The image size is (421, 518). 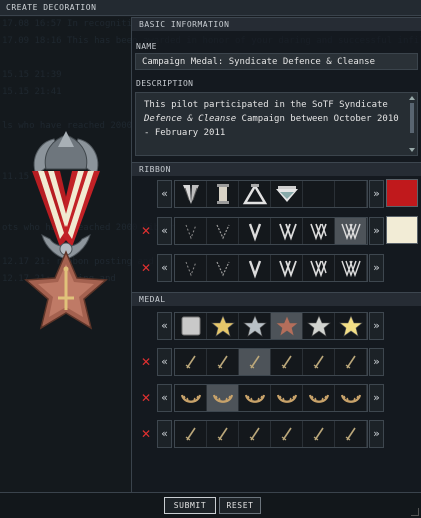 I want to click on bottom-bar: SUBMIT RESET, so click(x=210, y=505).